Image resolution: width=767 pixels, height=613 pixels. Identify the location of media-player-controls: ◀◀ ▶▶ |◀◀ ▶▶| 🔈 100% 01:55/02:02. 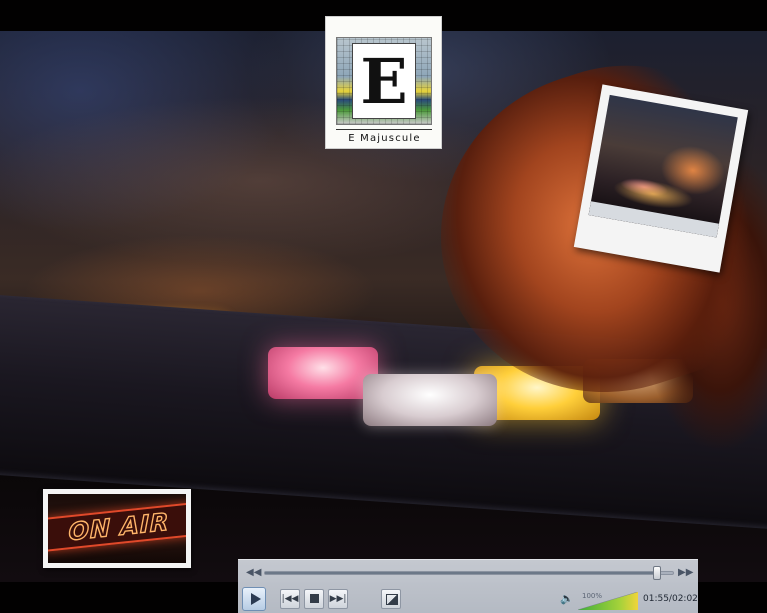
(468, 586).